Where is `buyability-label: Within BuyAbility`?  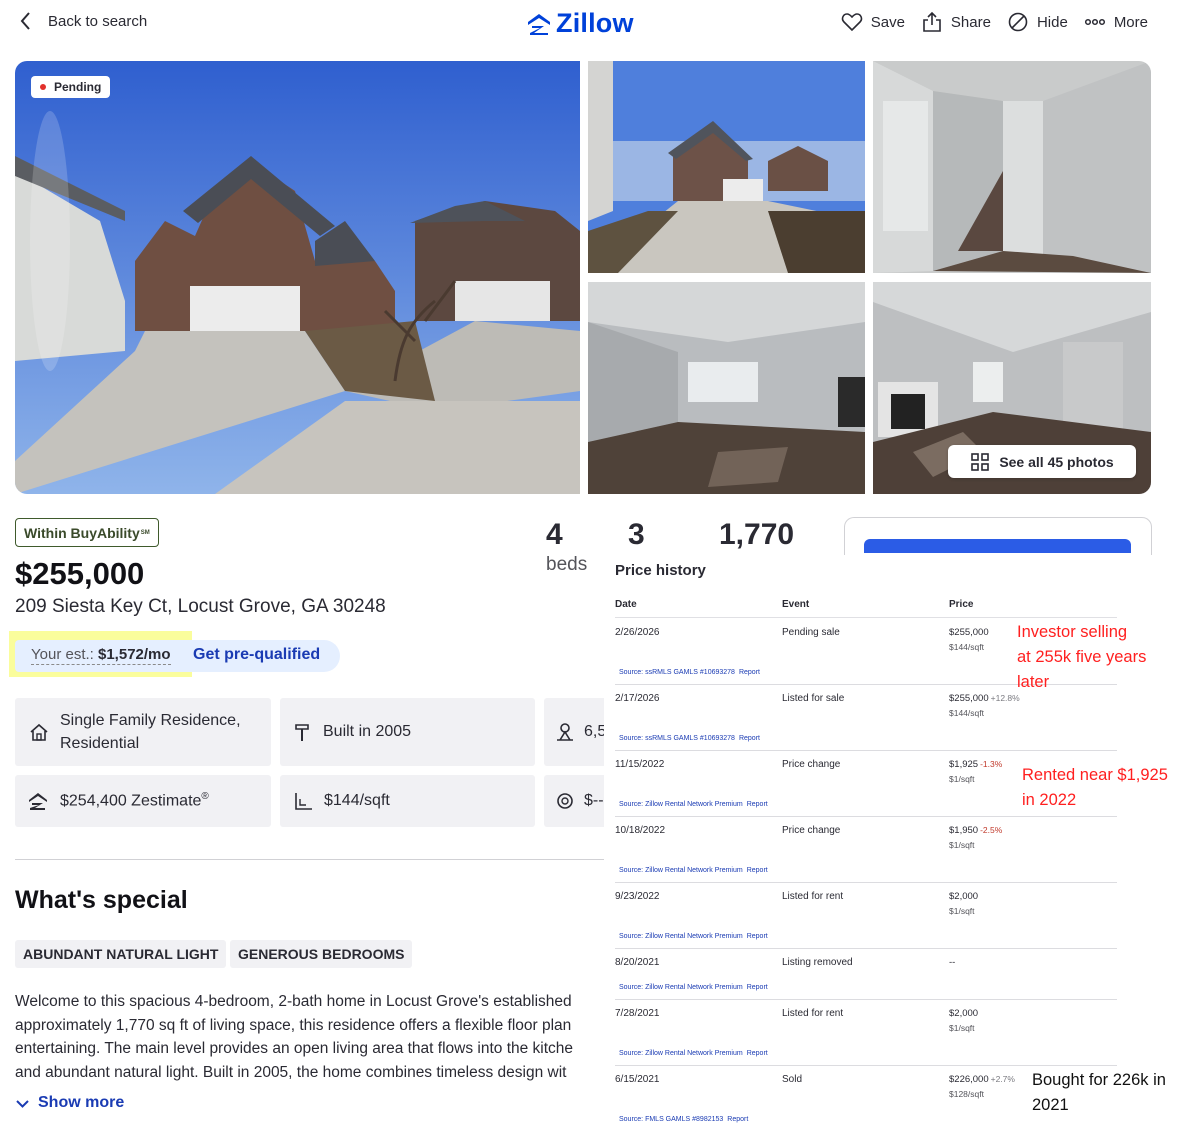
buyability-label: Within BuyAbility is located at coordinates (82, 532).